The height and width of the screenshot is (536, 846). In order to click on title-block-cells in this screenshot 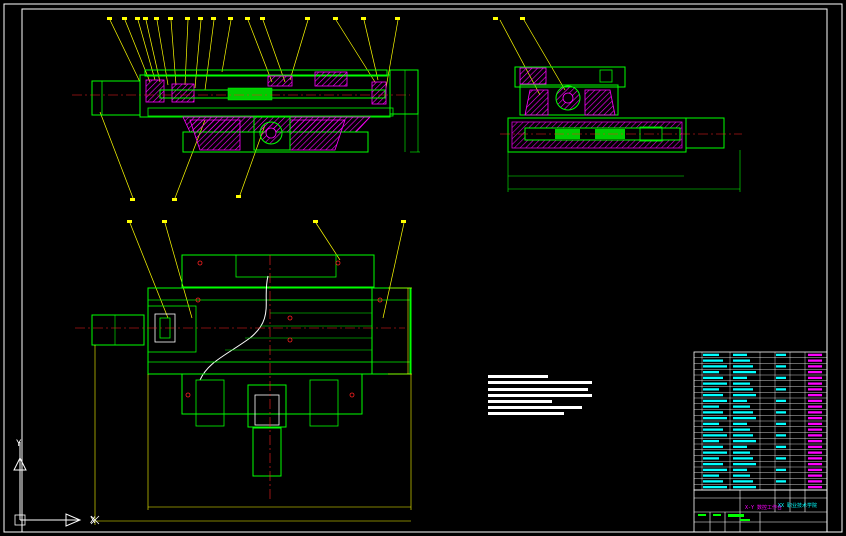, I will do `click(724, 517)`.